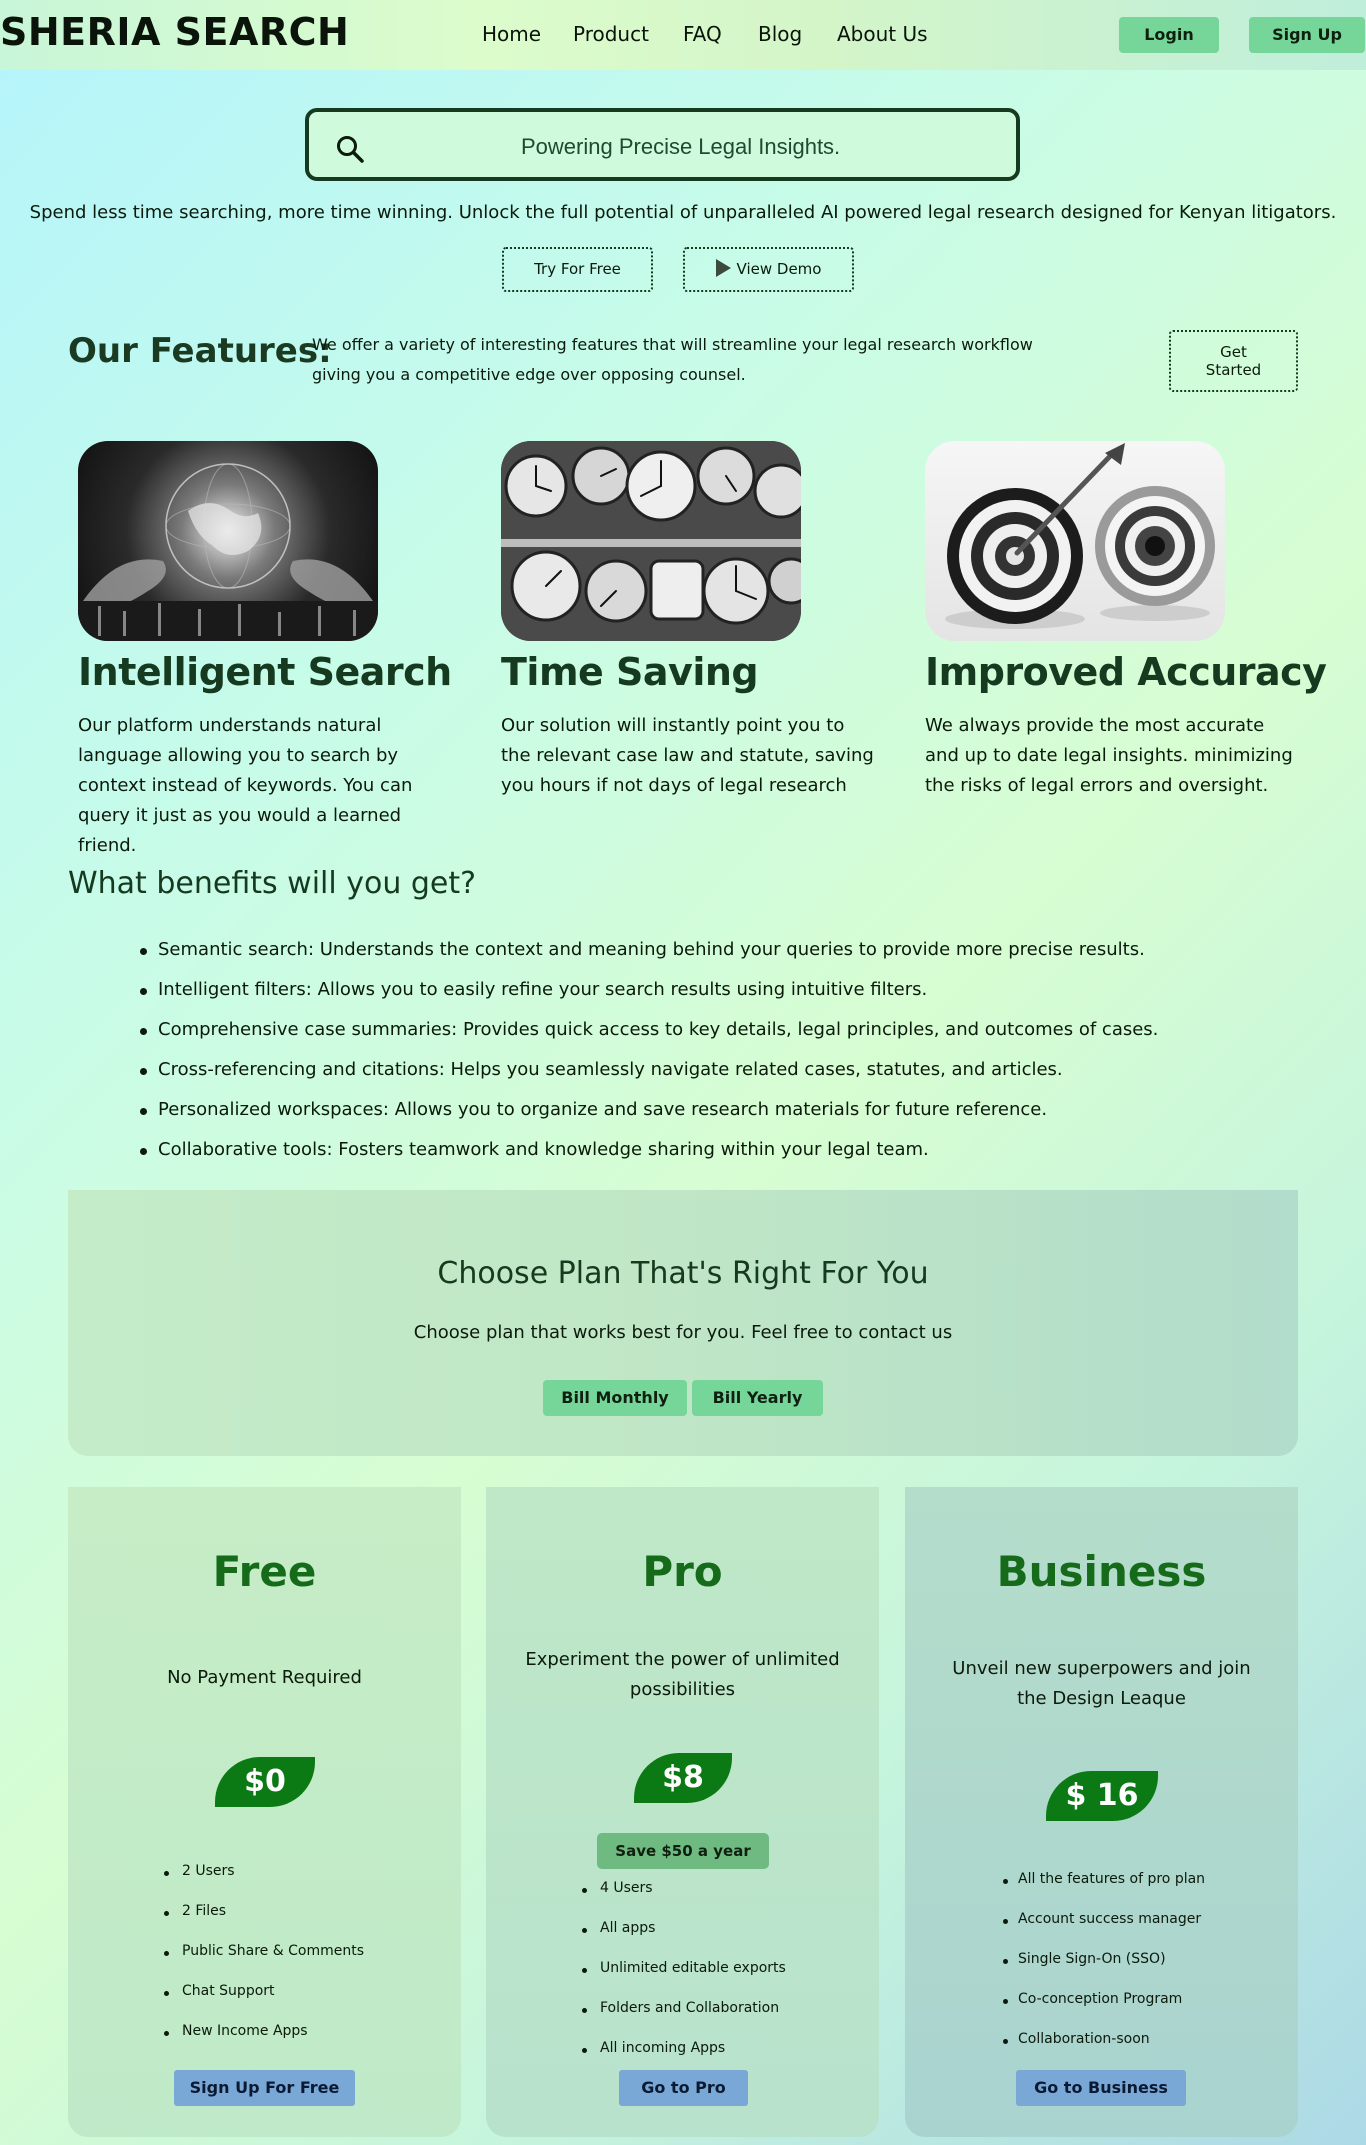  Describe the element at coordinates (350, 149) in the screenshot. I see `search-icon` at that location.